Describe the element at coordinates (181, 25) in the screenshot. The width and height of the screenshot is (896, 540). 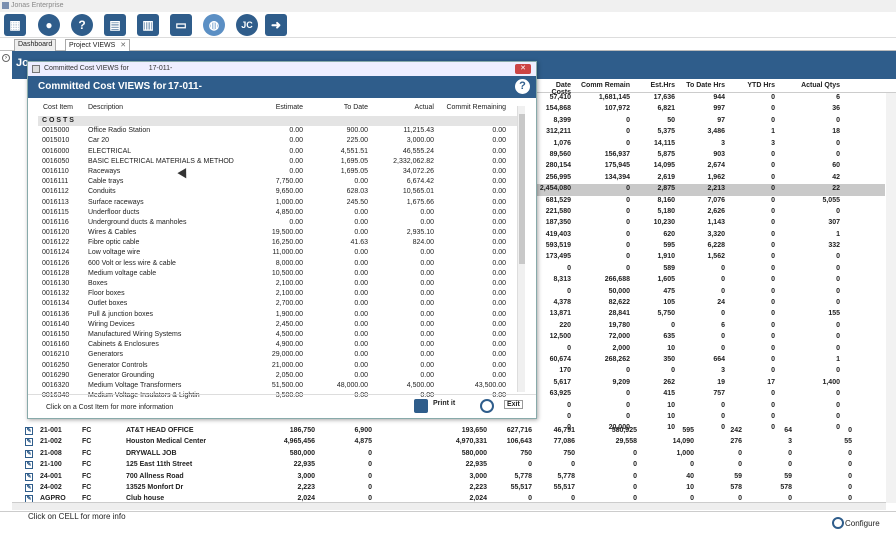
I see `inbox-icon: ▭` at that location.